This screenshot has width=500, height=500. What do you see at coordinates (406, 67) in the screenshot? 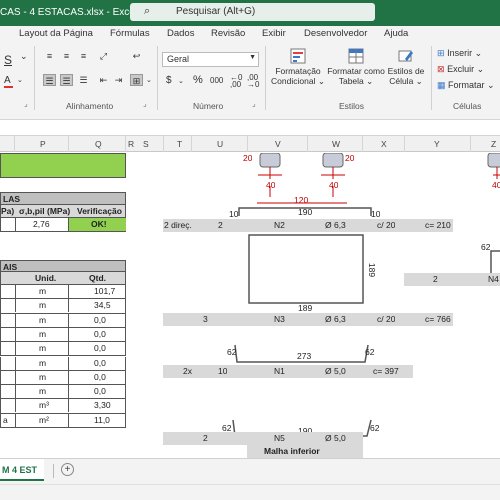
I see `cell-styles-button: Estilos de Célula ⌄` at bounding box center [406, 67].